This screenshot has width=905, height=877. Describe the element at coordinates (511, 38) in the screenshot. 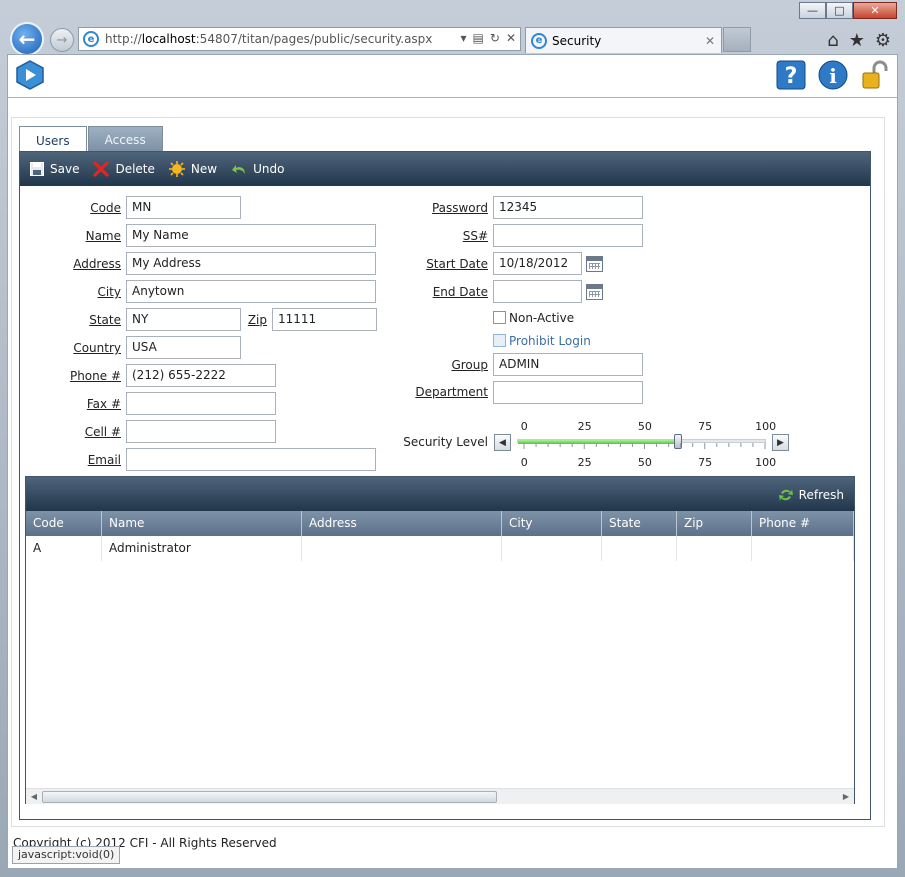

I see `stop-icon: ✕` at that location.